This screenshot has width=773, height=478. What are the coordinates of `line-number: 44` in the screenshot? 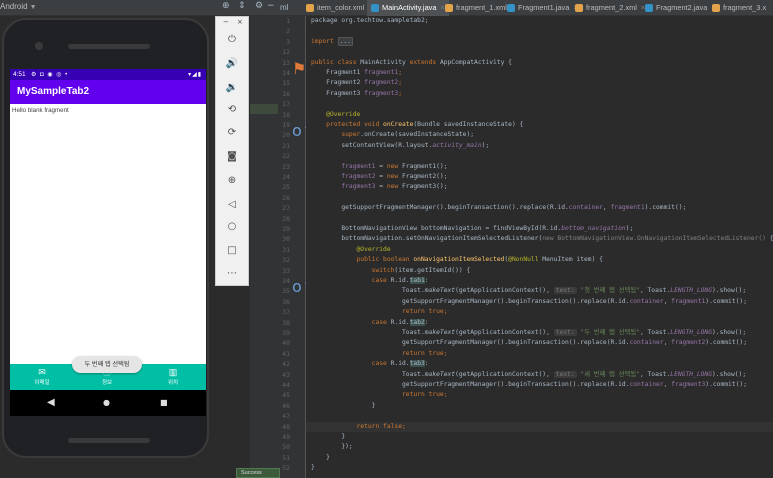 It's located at (286, 385).